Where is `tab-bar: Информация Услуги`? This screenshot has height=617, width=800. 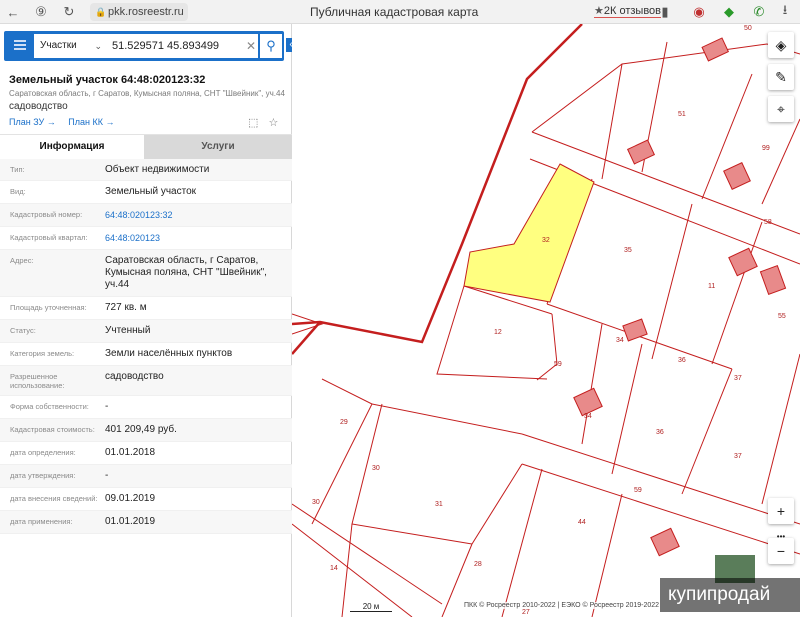 tab-bar: Информация Услуги is located at coordinates (146, 146).